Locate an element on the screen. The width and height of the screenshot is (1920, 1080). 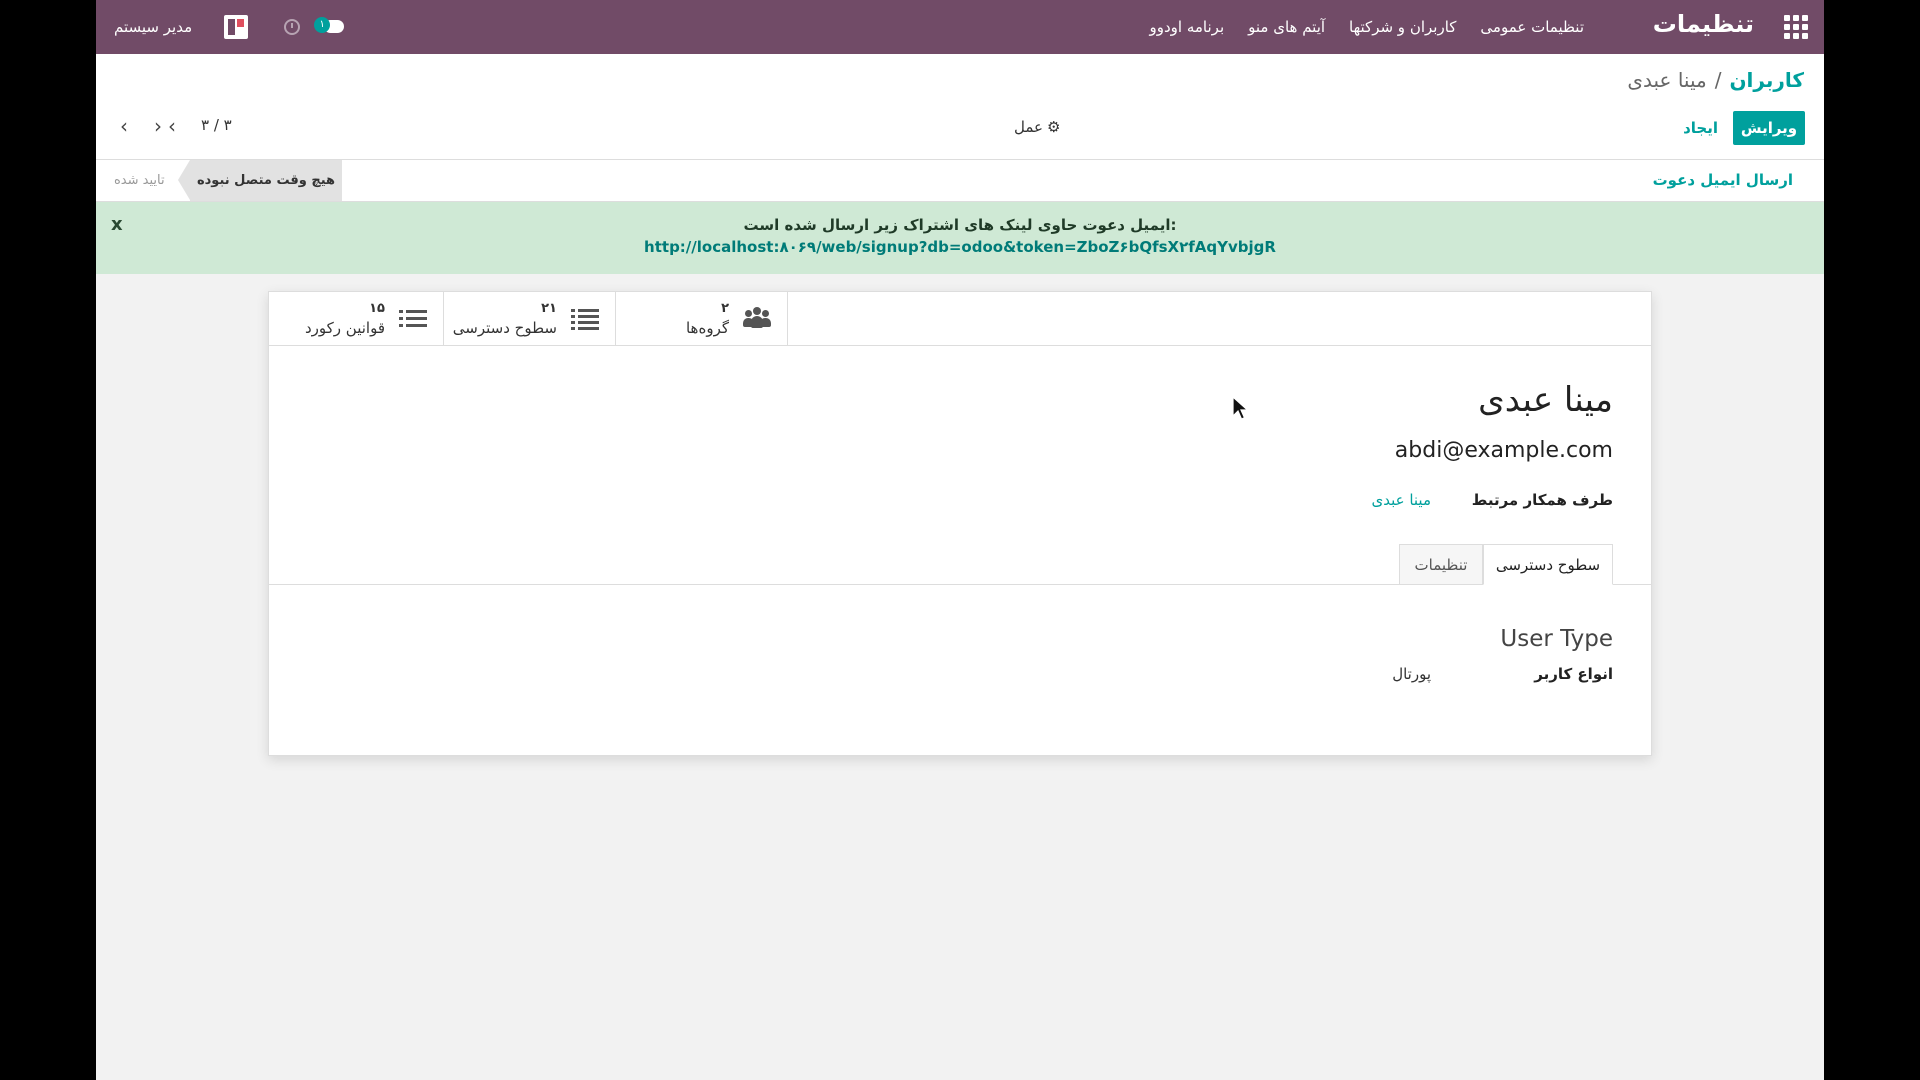
access-rights-count: ۲۱ is located at coordinates (549, 308).